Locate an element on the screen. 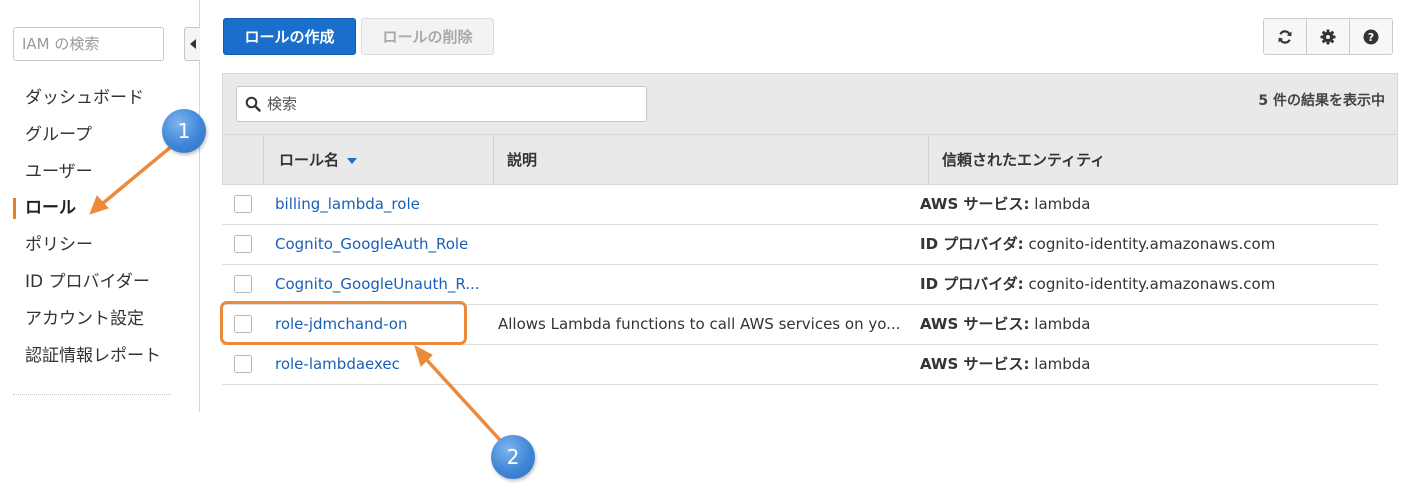 The image size is (1417, 498). role-name-link: role-lambdaexec is located at coordinates (337, 364).